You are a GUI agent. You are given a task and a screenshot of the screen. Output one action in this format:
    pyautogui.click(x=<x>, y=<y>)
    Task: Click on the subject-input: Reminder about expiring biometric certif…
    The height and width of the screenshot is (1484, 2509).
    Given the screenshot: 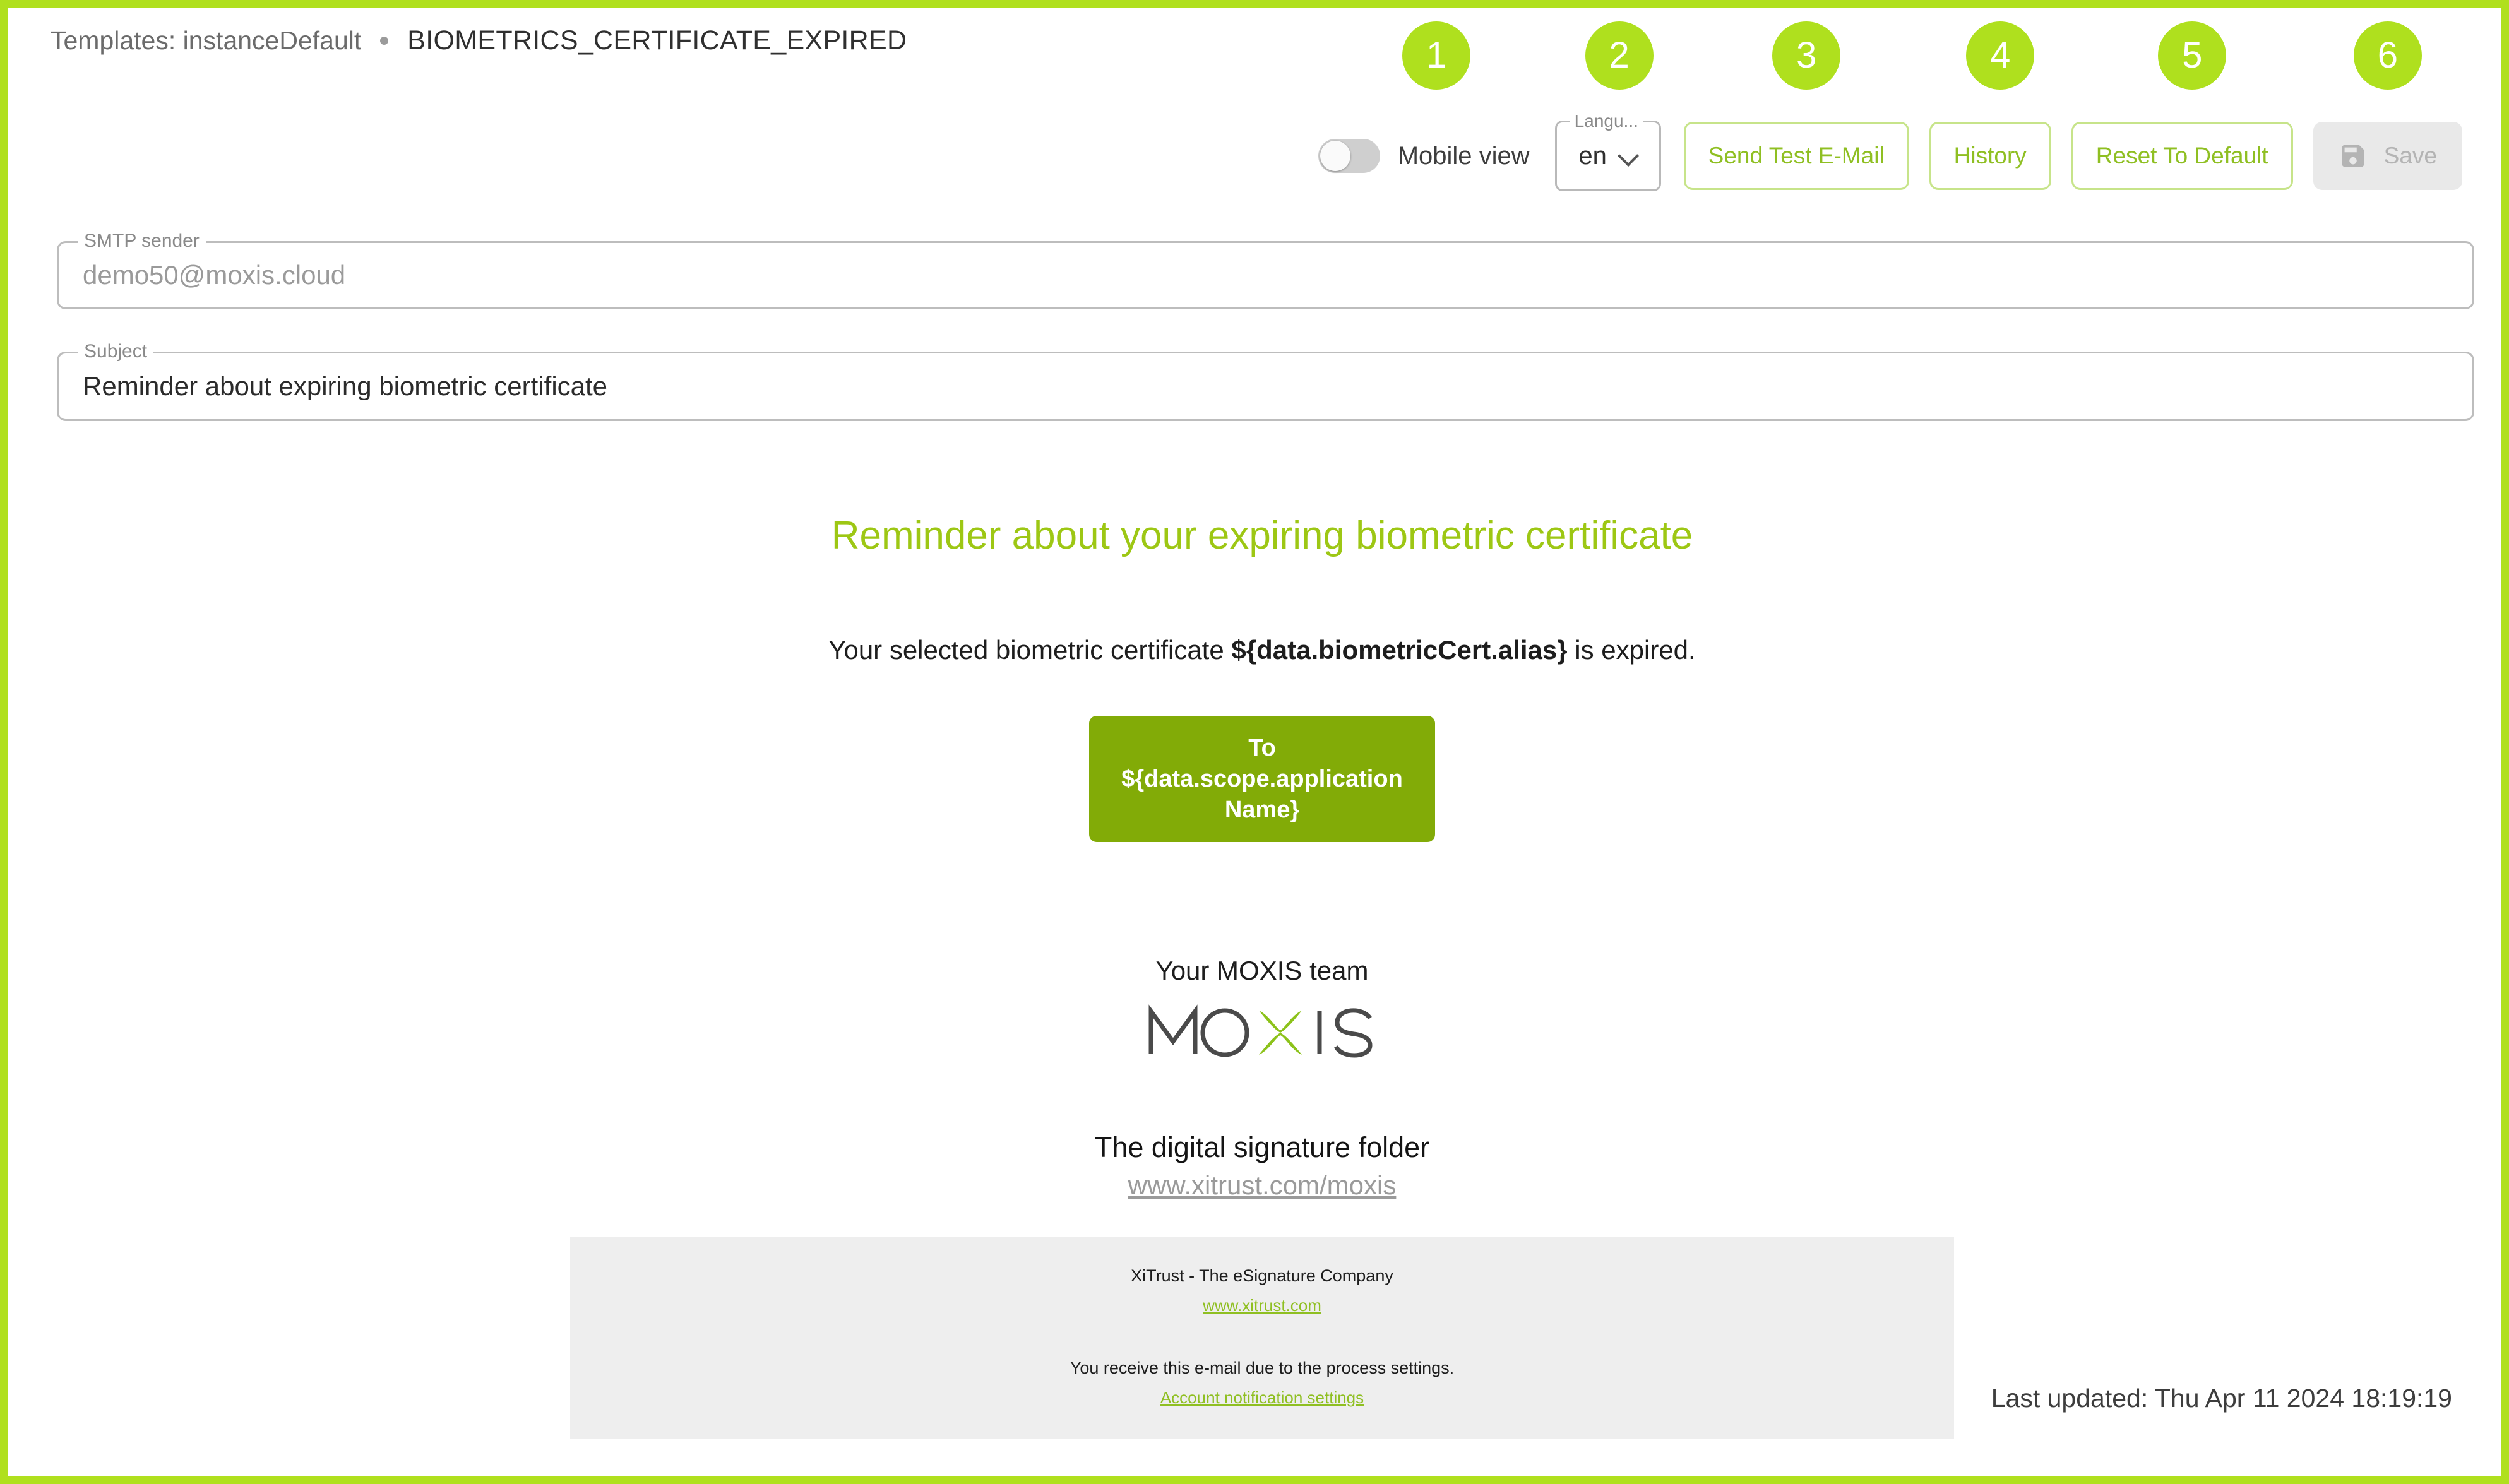 What is the action you would take?
    pyautogui.click(x=345, y=386)
    